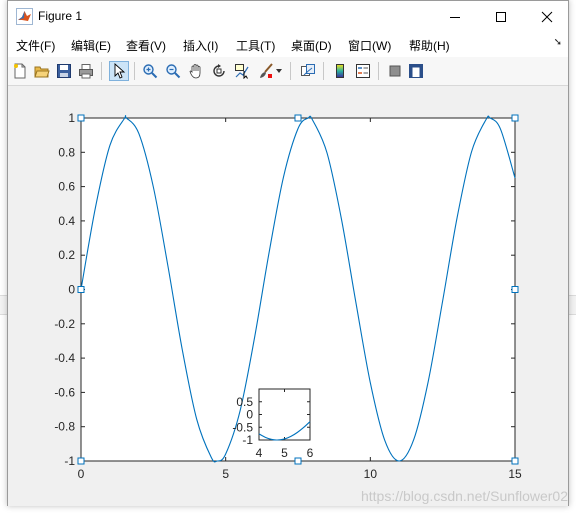  What do you see at coordinates (64, 324) in the screenshot?
I see `y-tick-label: -0.2` at bounding box center [64, 324].